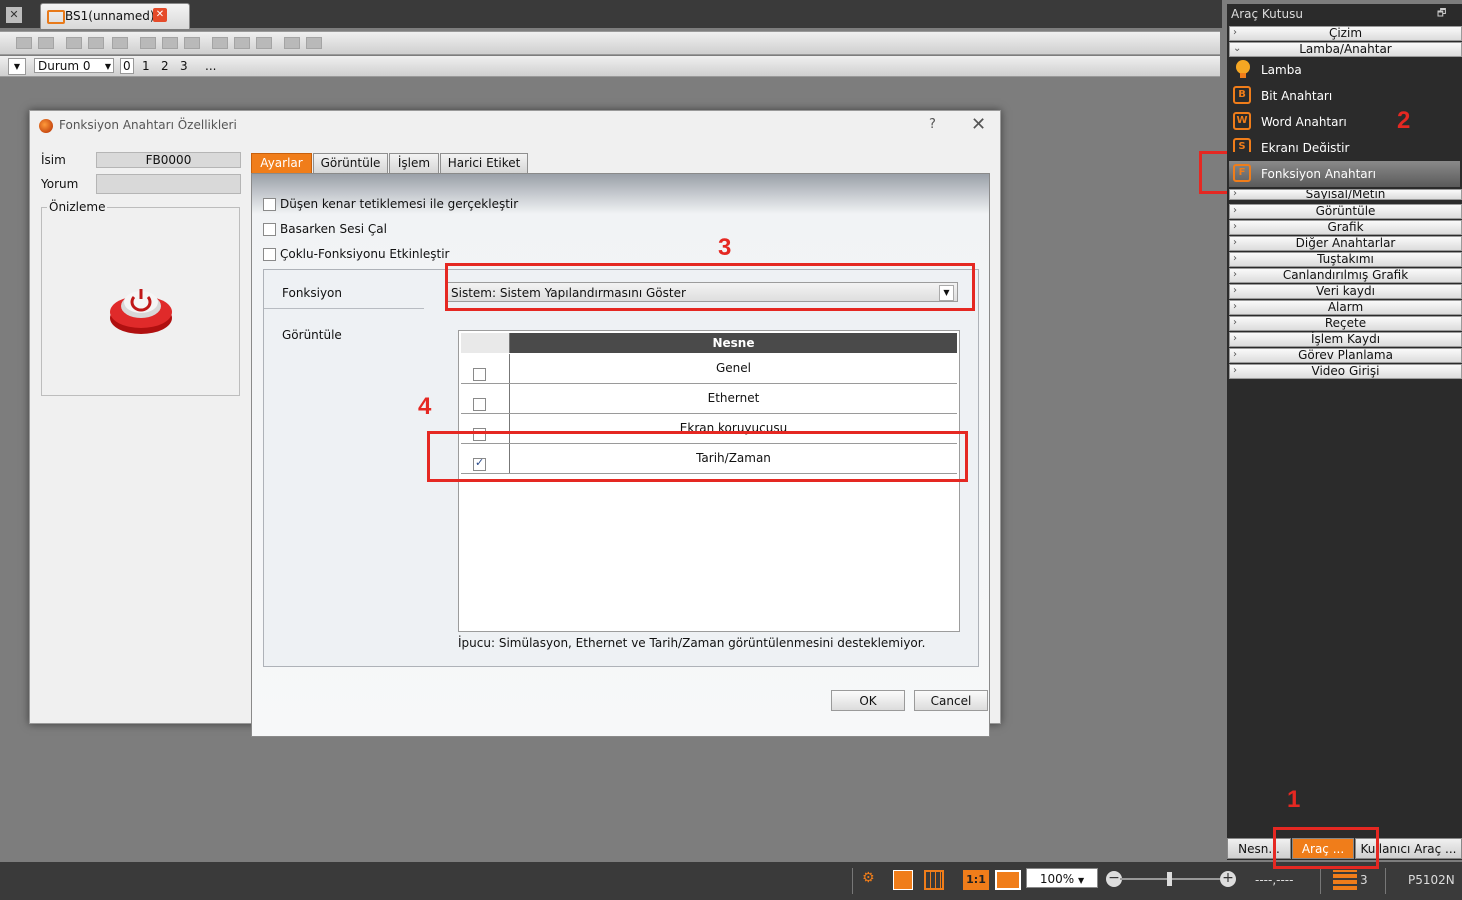 The image size is (1462, 900). What do you see at coordinates (242, 43) in the screenshot?
I see `distribute-v-icon` at bounding box center [242, 43].